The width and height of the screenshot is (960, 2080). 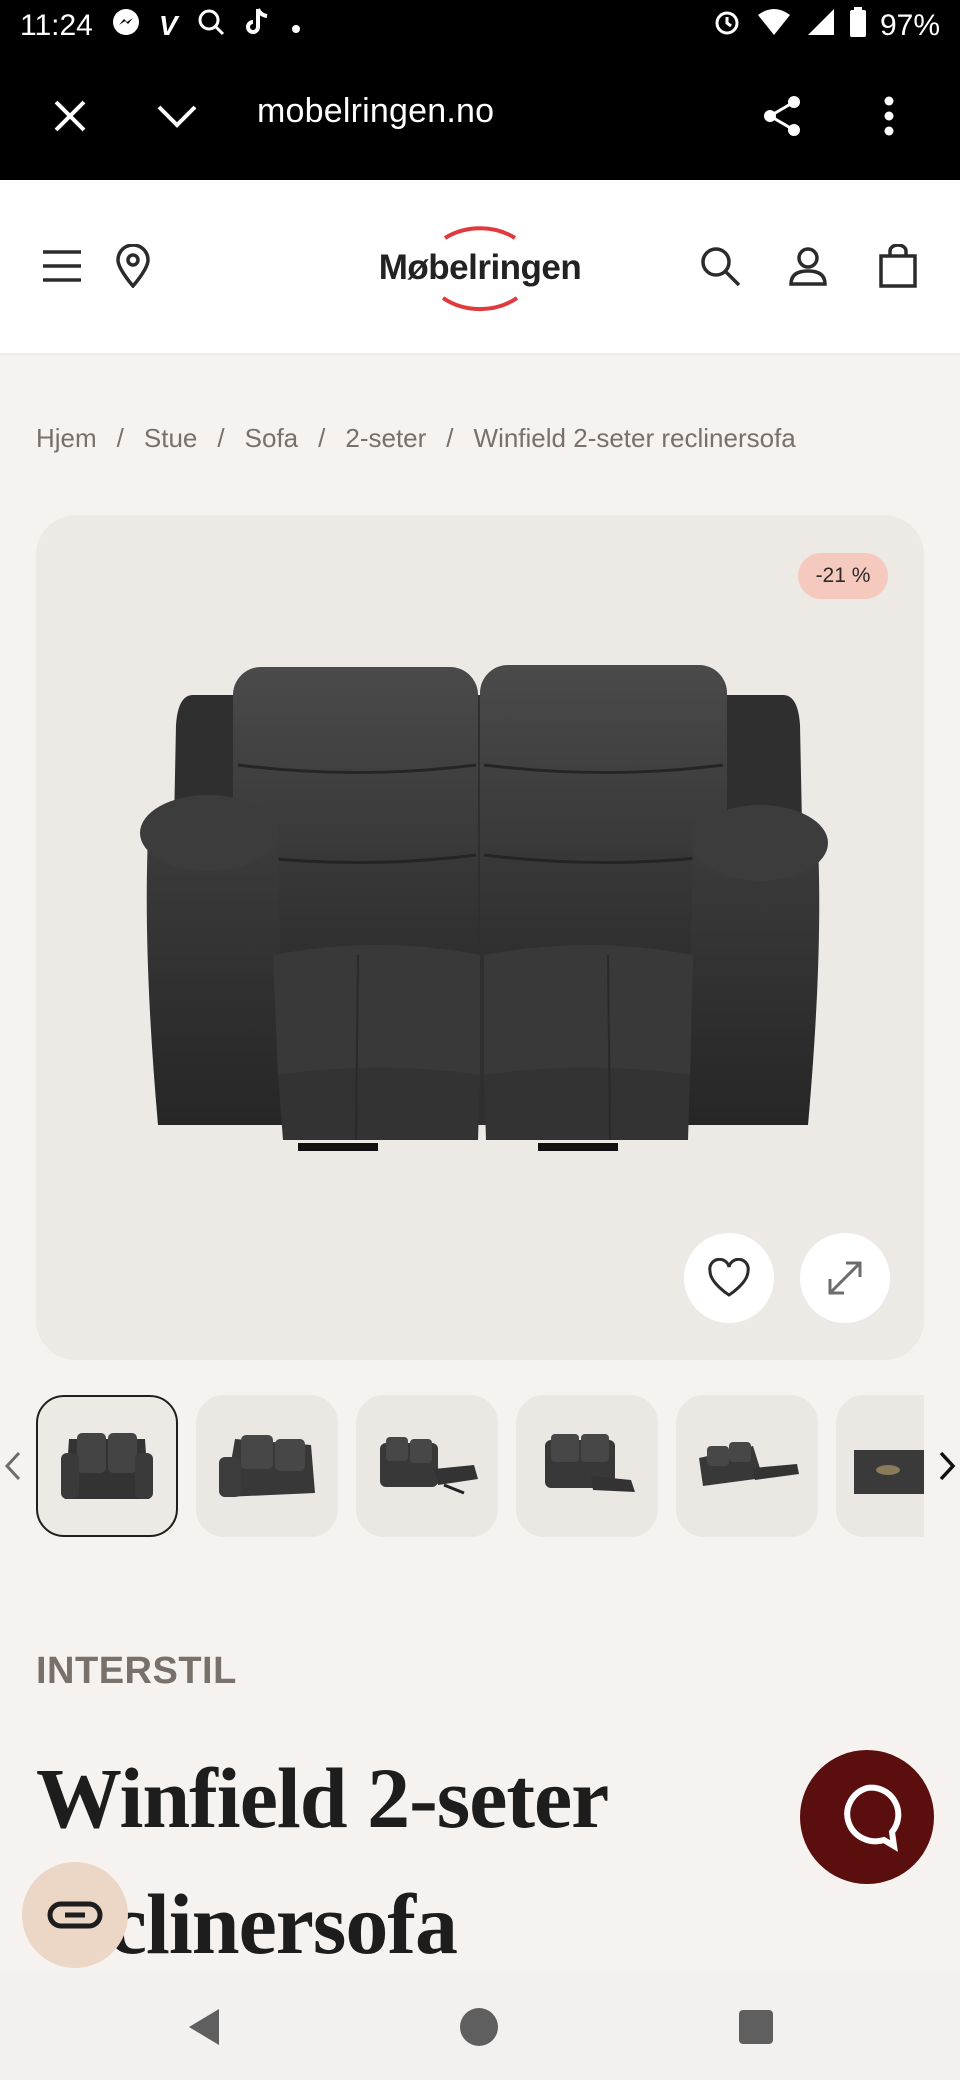 I want to click on thumbnail-strip, so click(x=480, y=1467).